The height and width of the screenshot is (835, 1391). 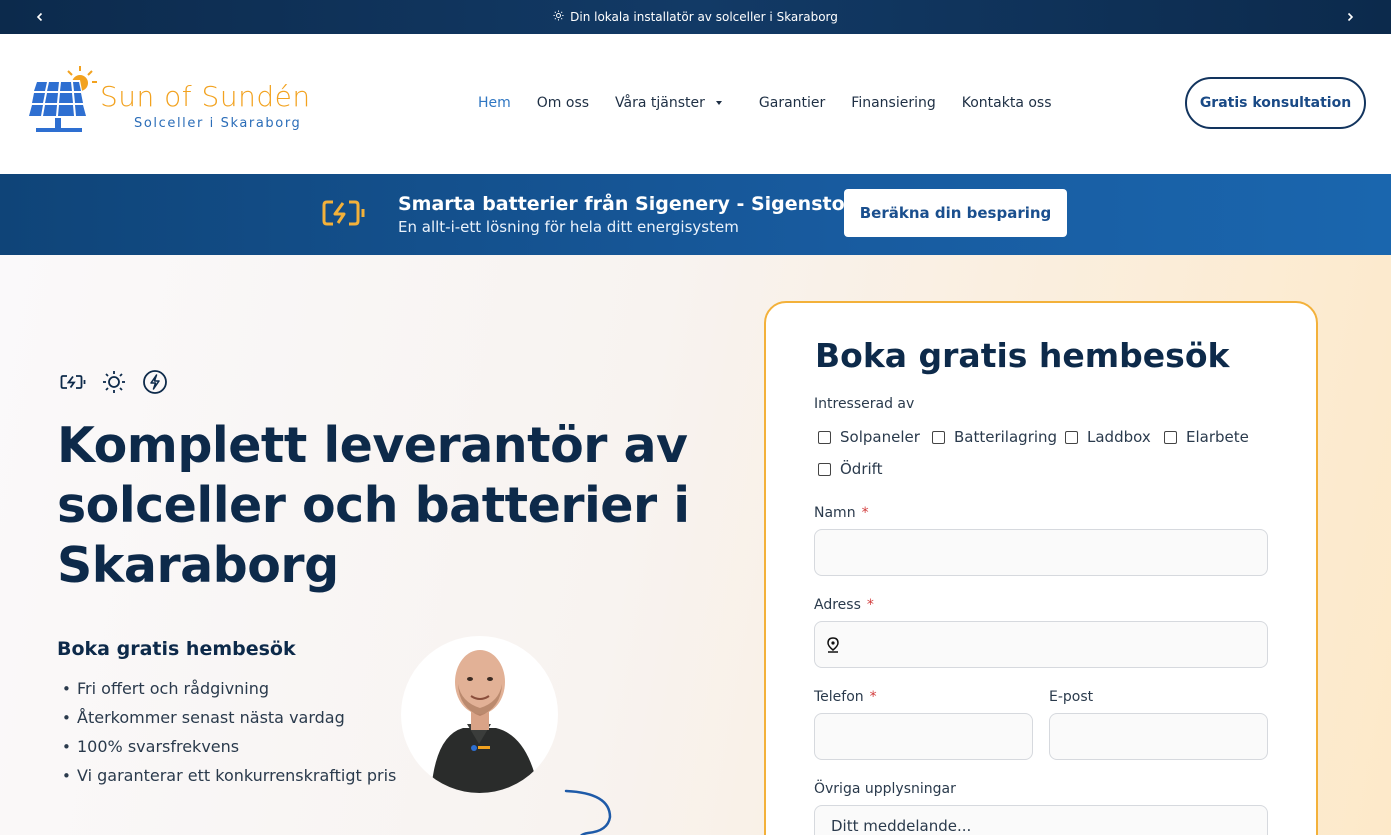 I want to click on nav-item-vara-tjanster: Våra tjänster, so click(x=671, y=103).